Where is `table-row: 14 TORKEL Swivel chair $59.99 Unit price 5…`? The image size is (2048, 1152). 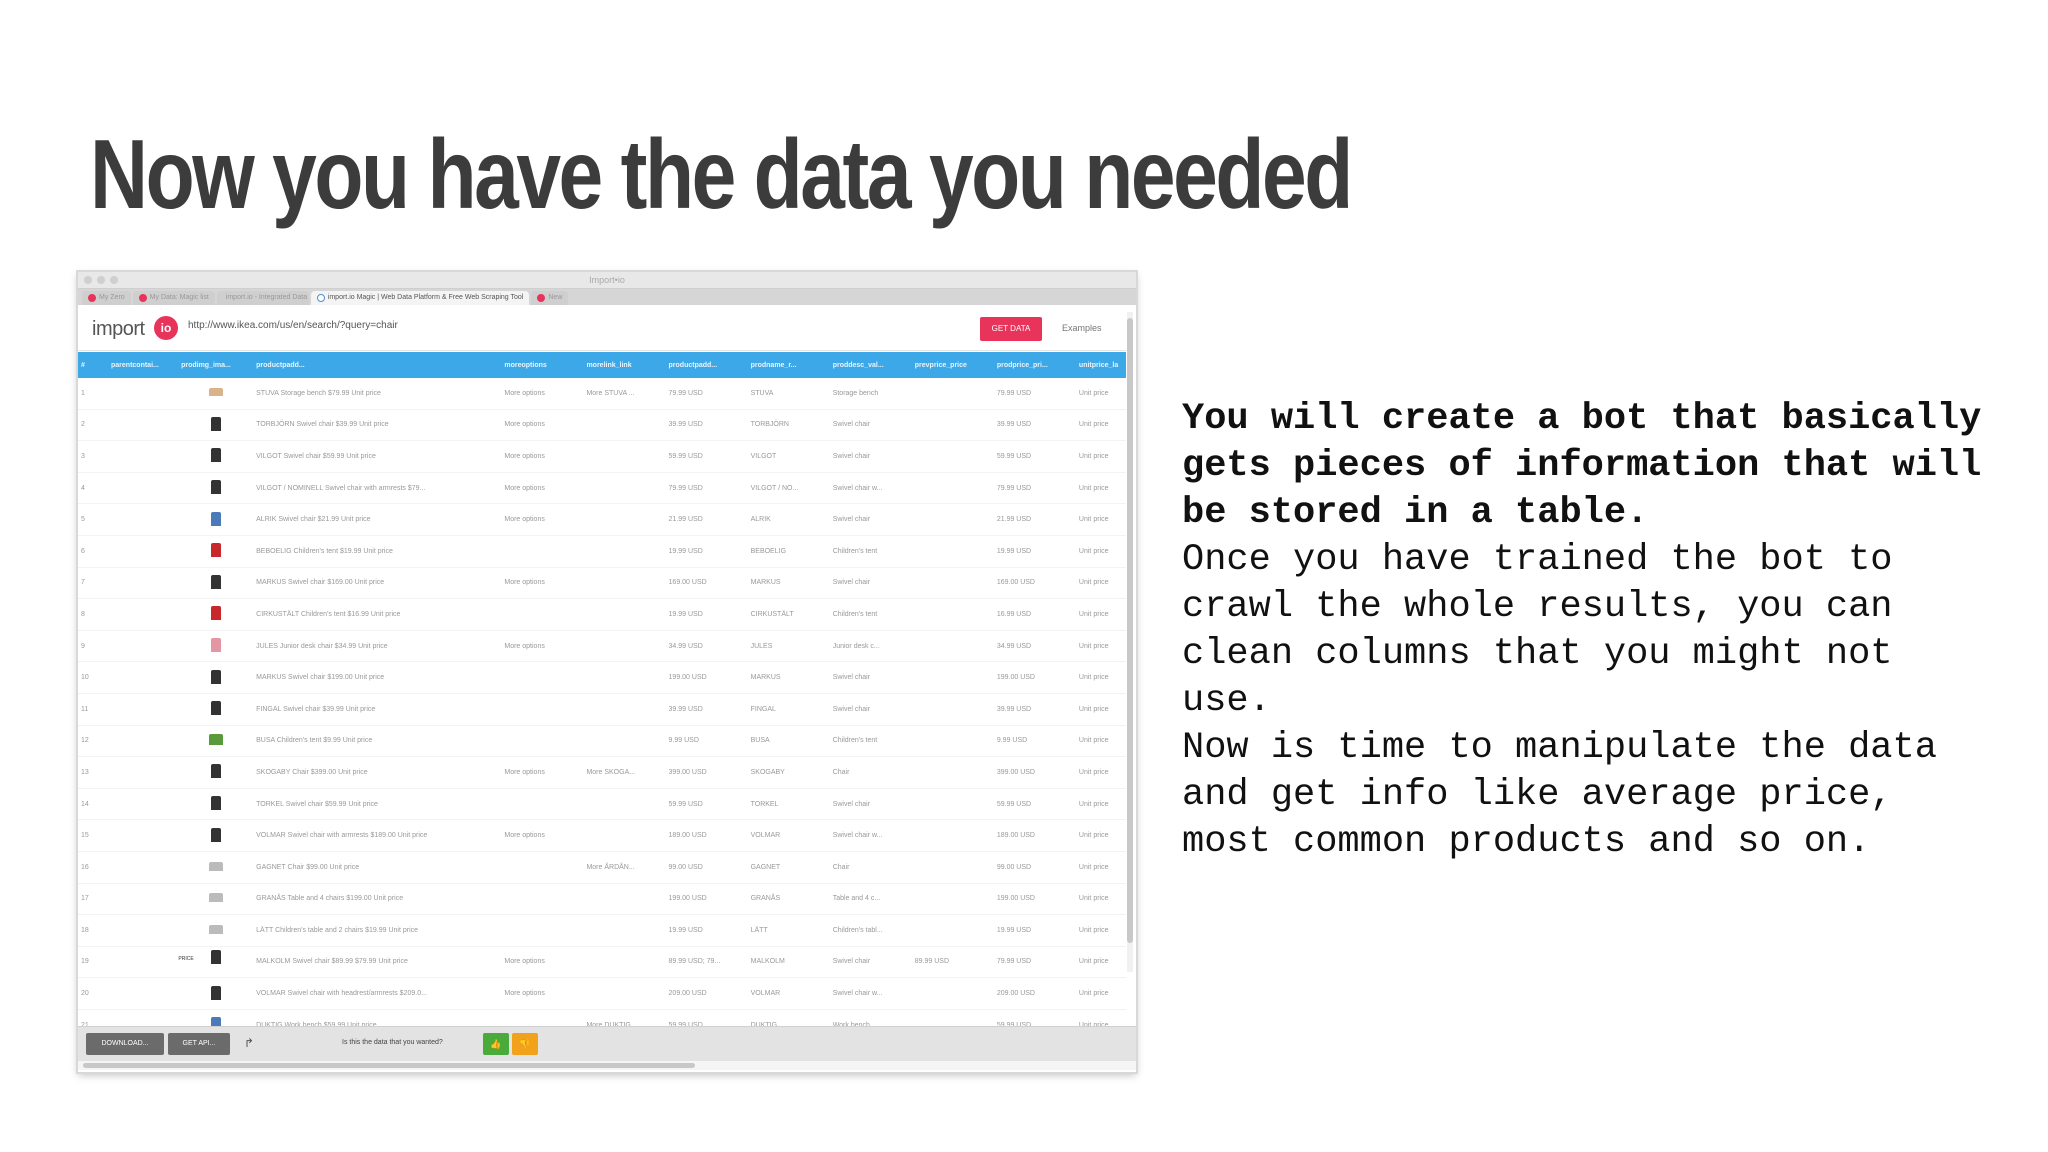
table-row: 14 TORKEL Swivel chair $59.99 Unit price 5… is located at coordinates (602, 804).